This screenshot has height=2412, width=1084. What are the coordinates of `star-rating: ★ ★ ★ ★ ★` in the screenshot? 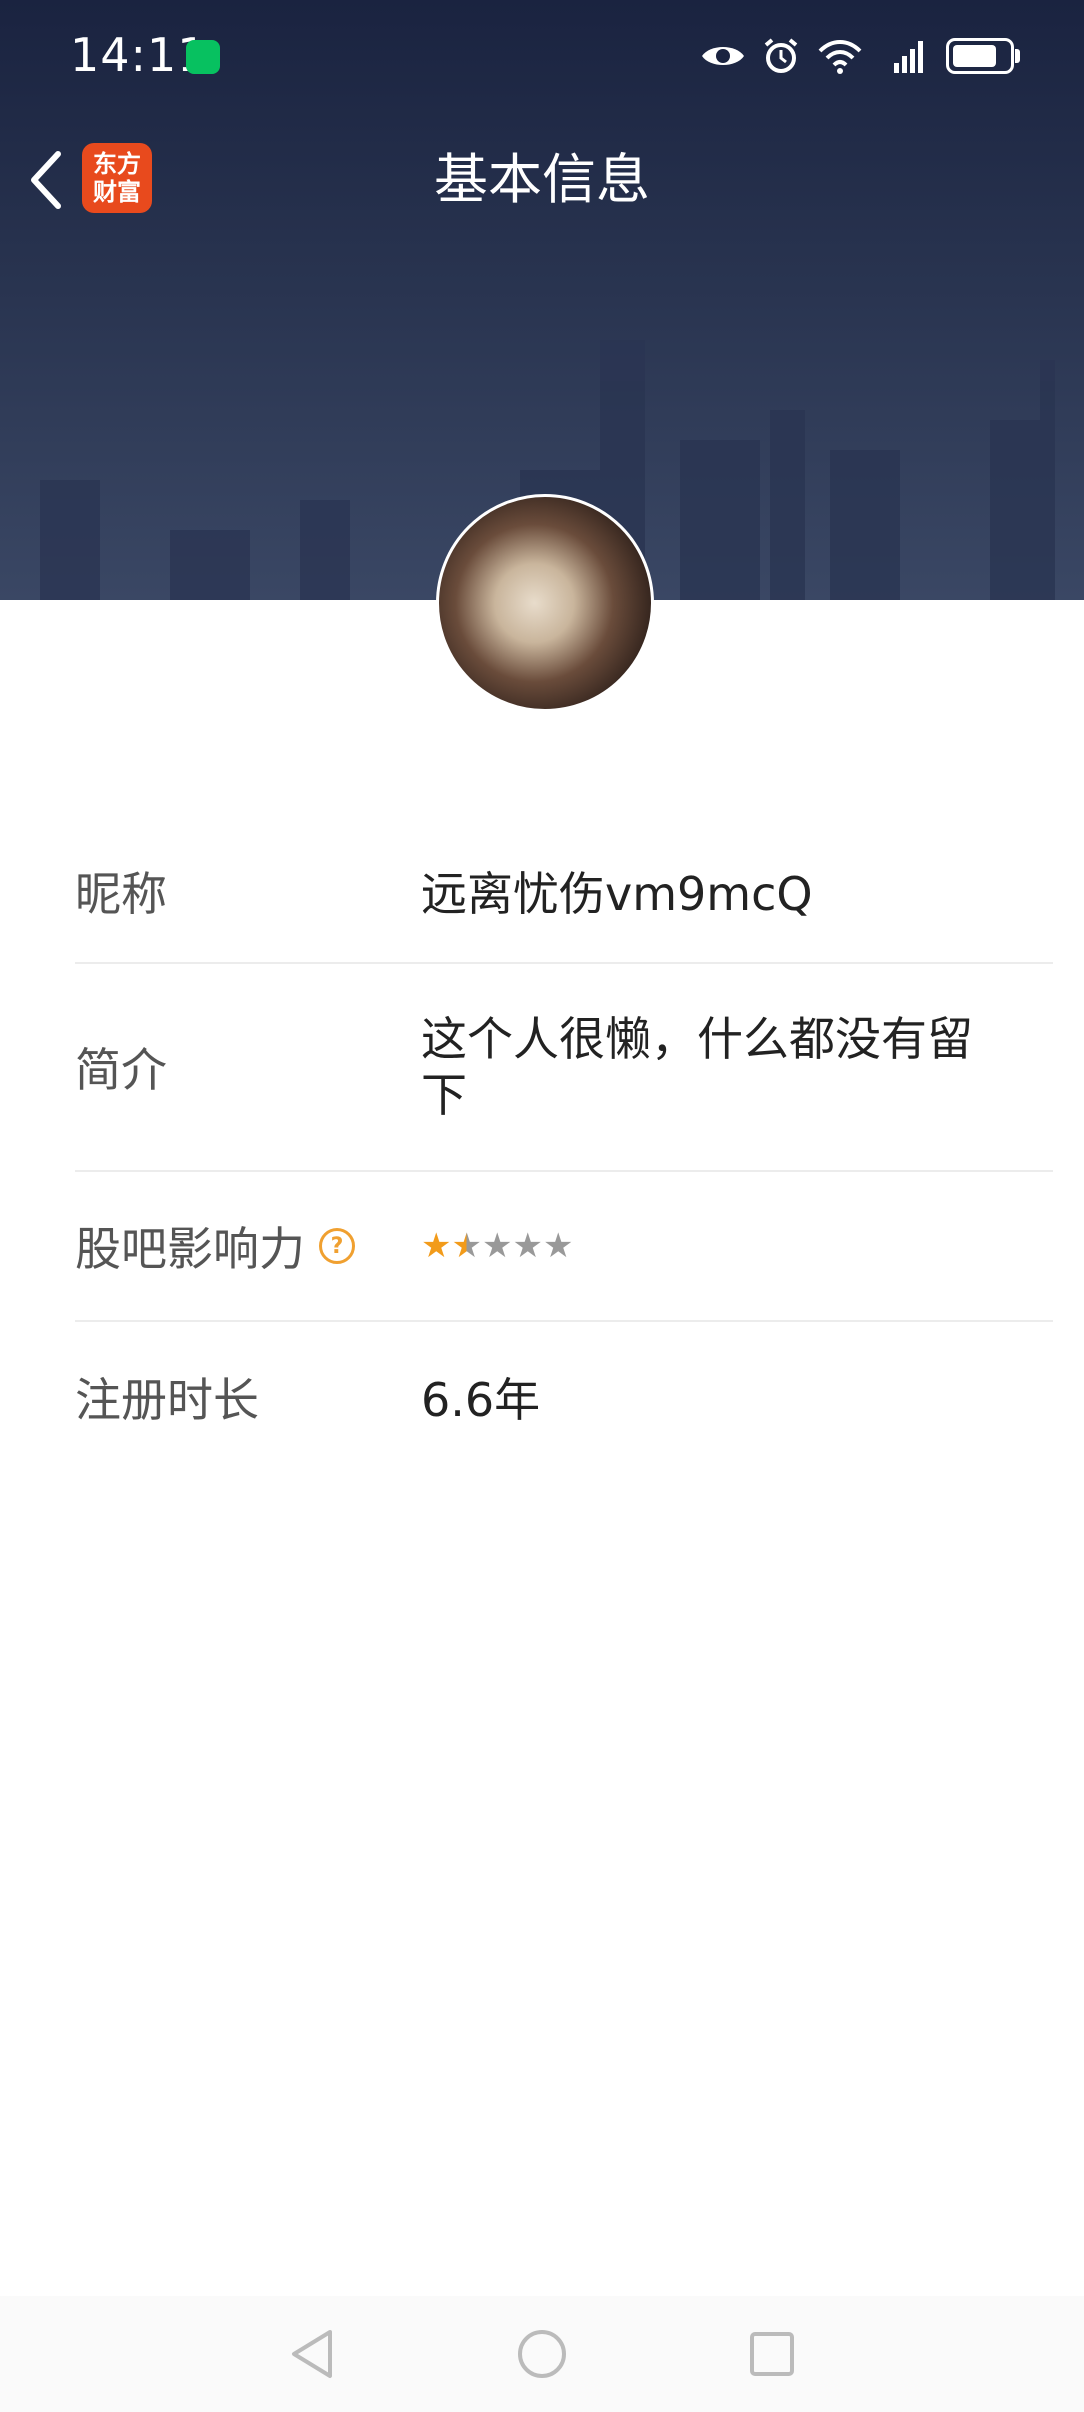 It's located at (497, 1246).